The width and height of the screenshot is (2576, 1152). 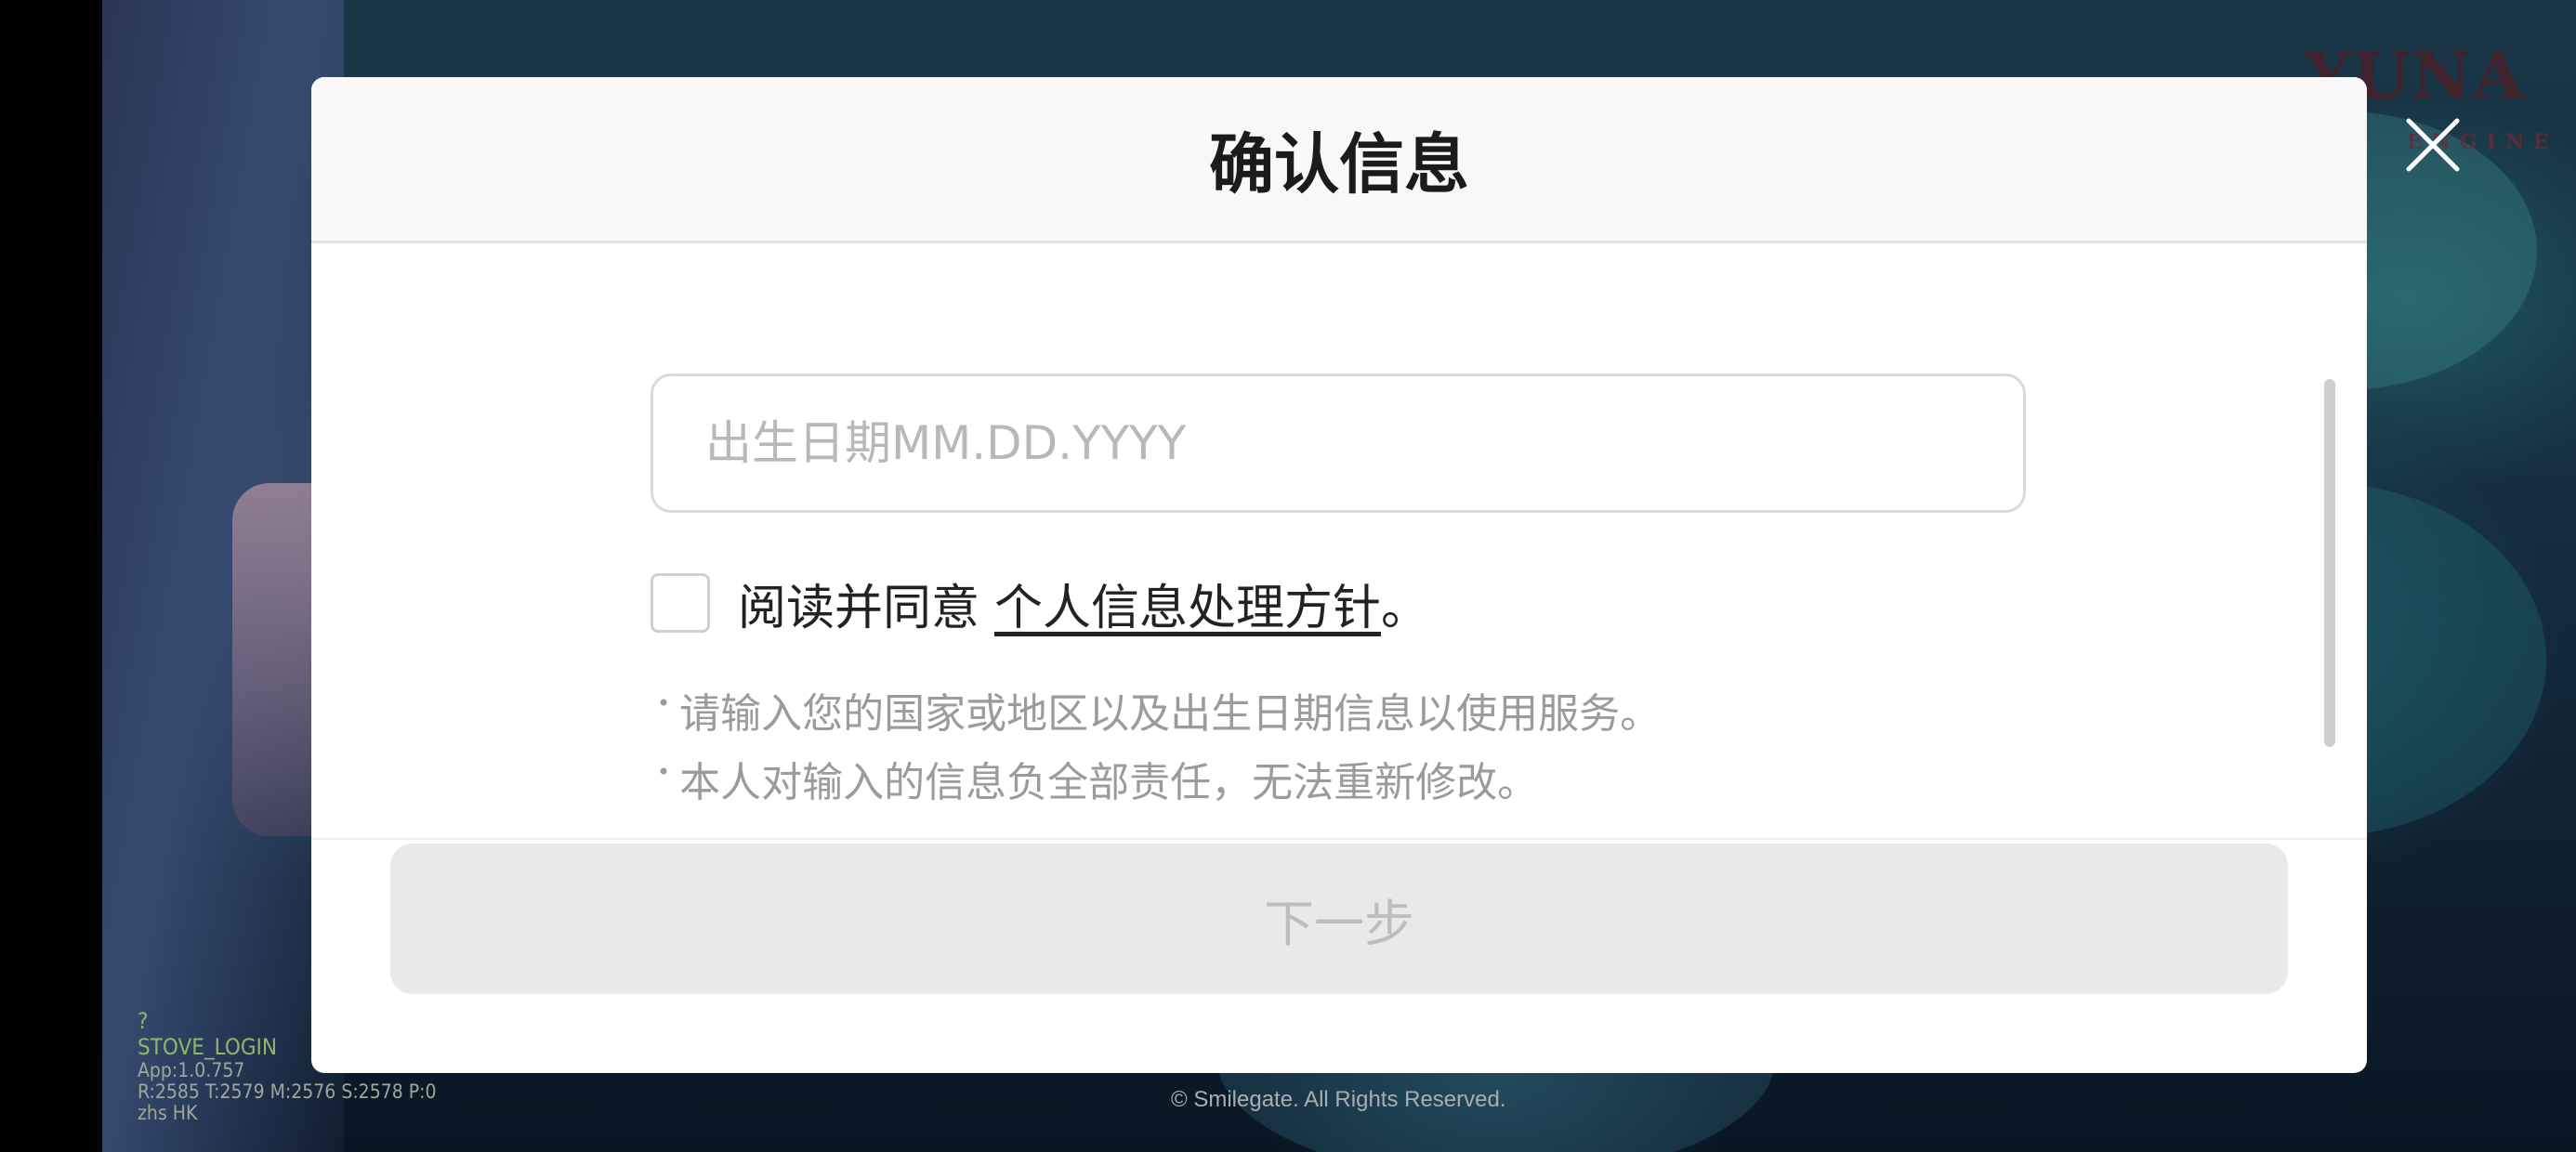 I want to click on note-item: • 请输入您的国家或地区以及出生日期信息以使用服务。, so click(x=1159, y=714).